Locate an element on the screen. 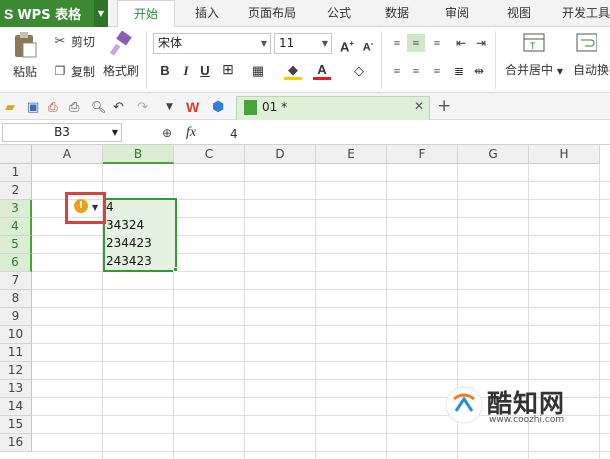 The width and height of the screenshot is (610, 459). open-folder-button: ▰ is located at coordinates (10, 107).